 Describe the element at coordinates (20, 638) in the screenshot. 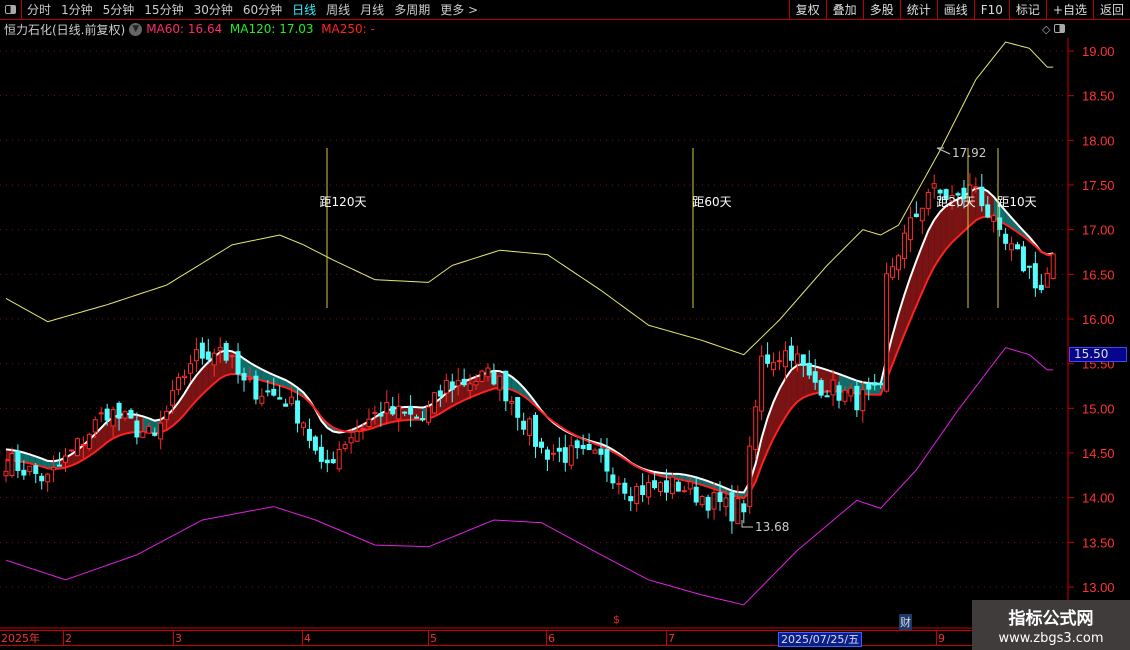

I see `date-label: 2025年` at that location.